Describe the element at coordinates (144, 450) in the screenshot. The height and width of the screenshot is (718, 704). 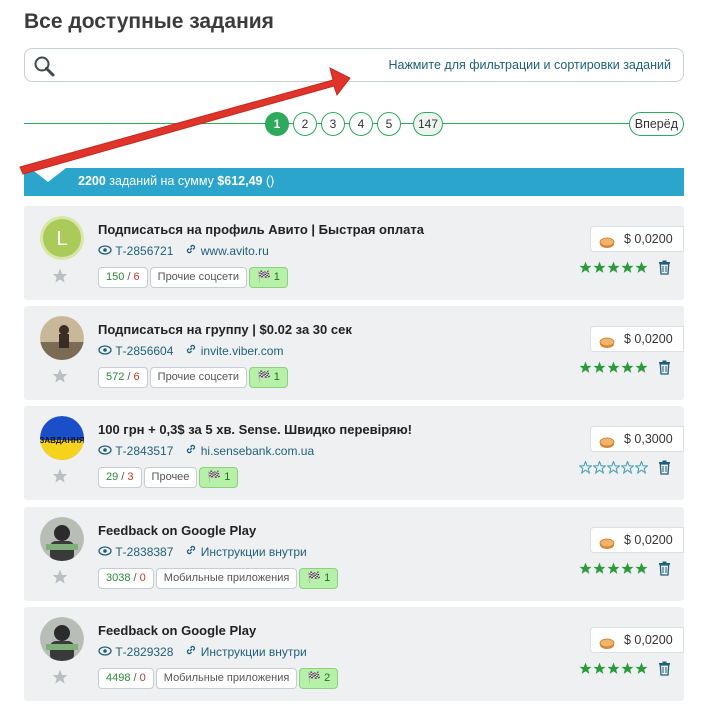
I see `task-id: Т-2843517` at that location.